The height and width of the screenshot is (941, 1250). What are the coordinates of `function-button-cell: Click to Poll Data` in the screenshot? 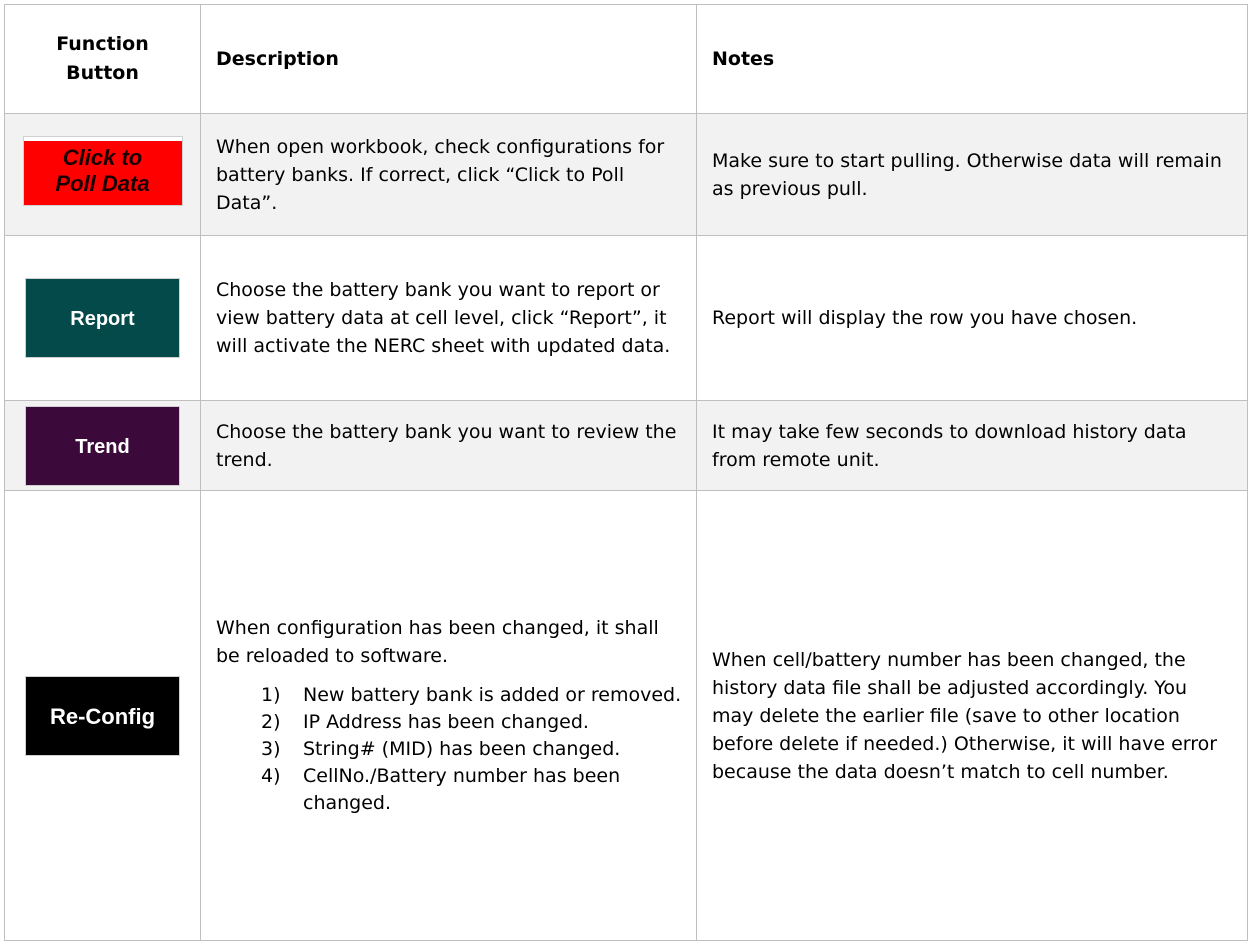 It's located at (102, 174).